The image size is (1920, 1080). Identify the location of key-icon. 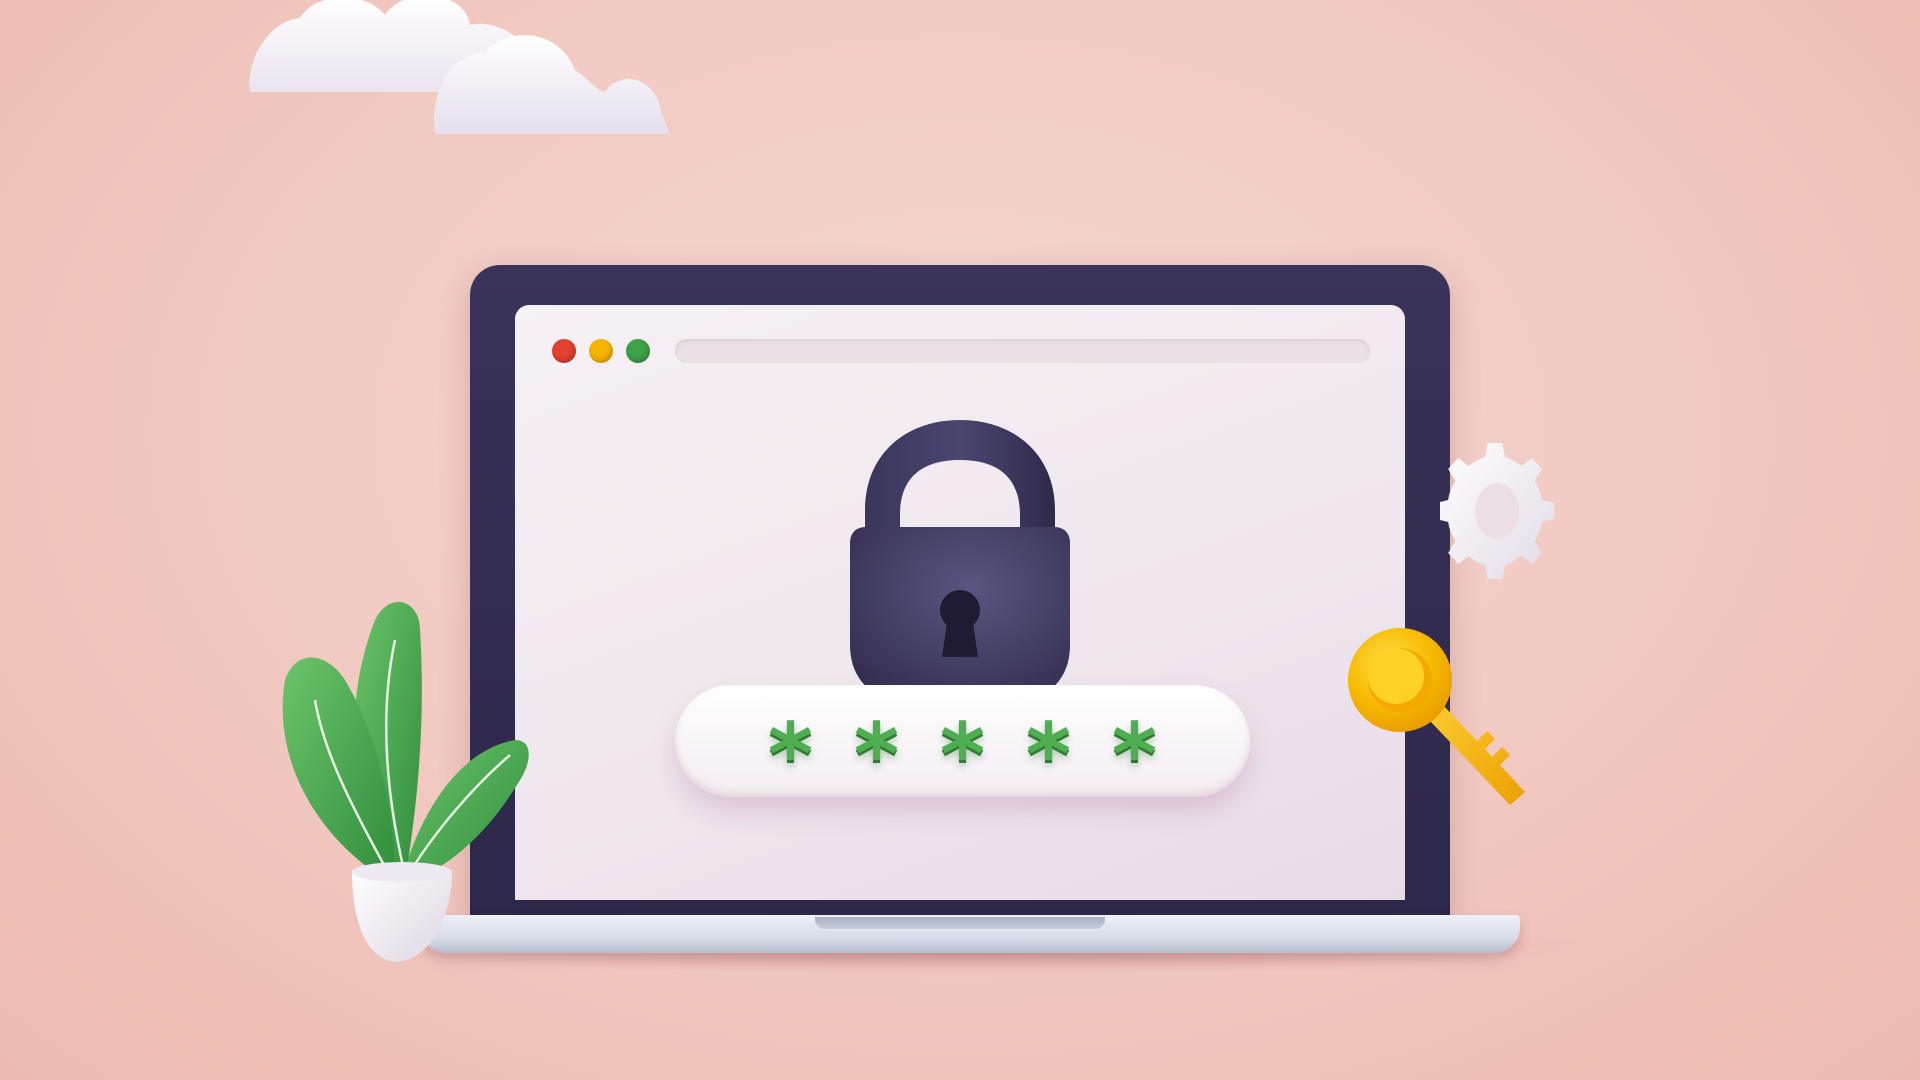
(1436, 716).